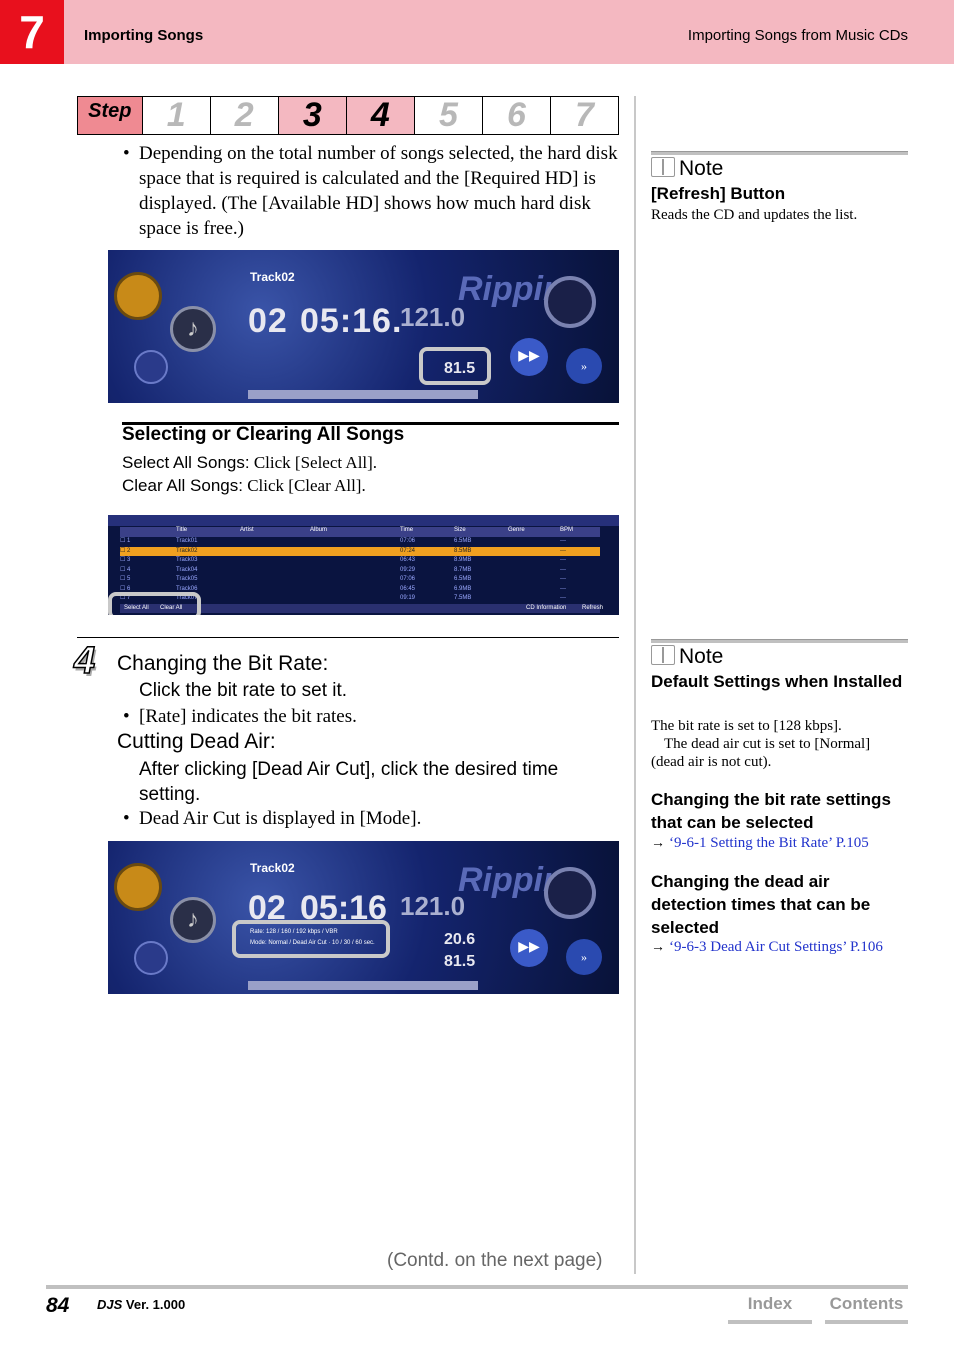 The width and height of the screenshot is (954, 1352). What do you see at coordinates (148, 542) in the screenshot?
I see `row-checkbox: ☐ 1` at bounding box center [148, 542].